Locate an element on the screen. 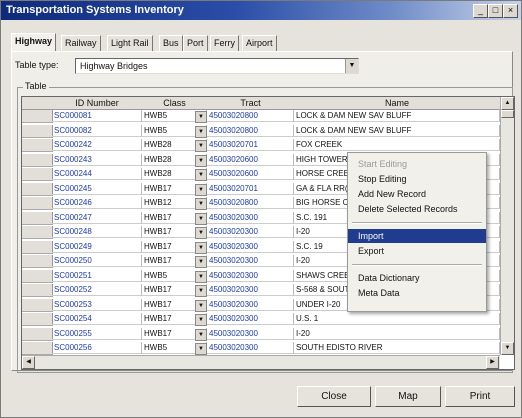  scroll-down-icon: ▼ is located at coordinates (507, 348).